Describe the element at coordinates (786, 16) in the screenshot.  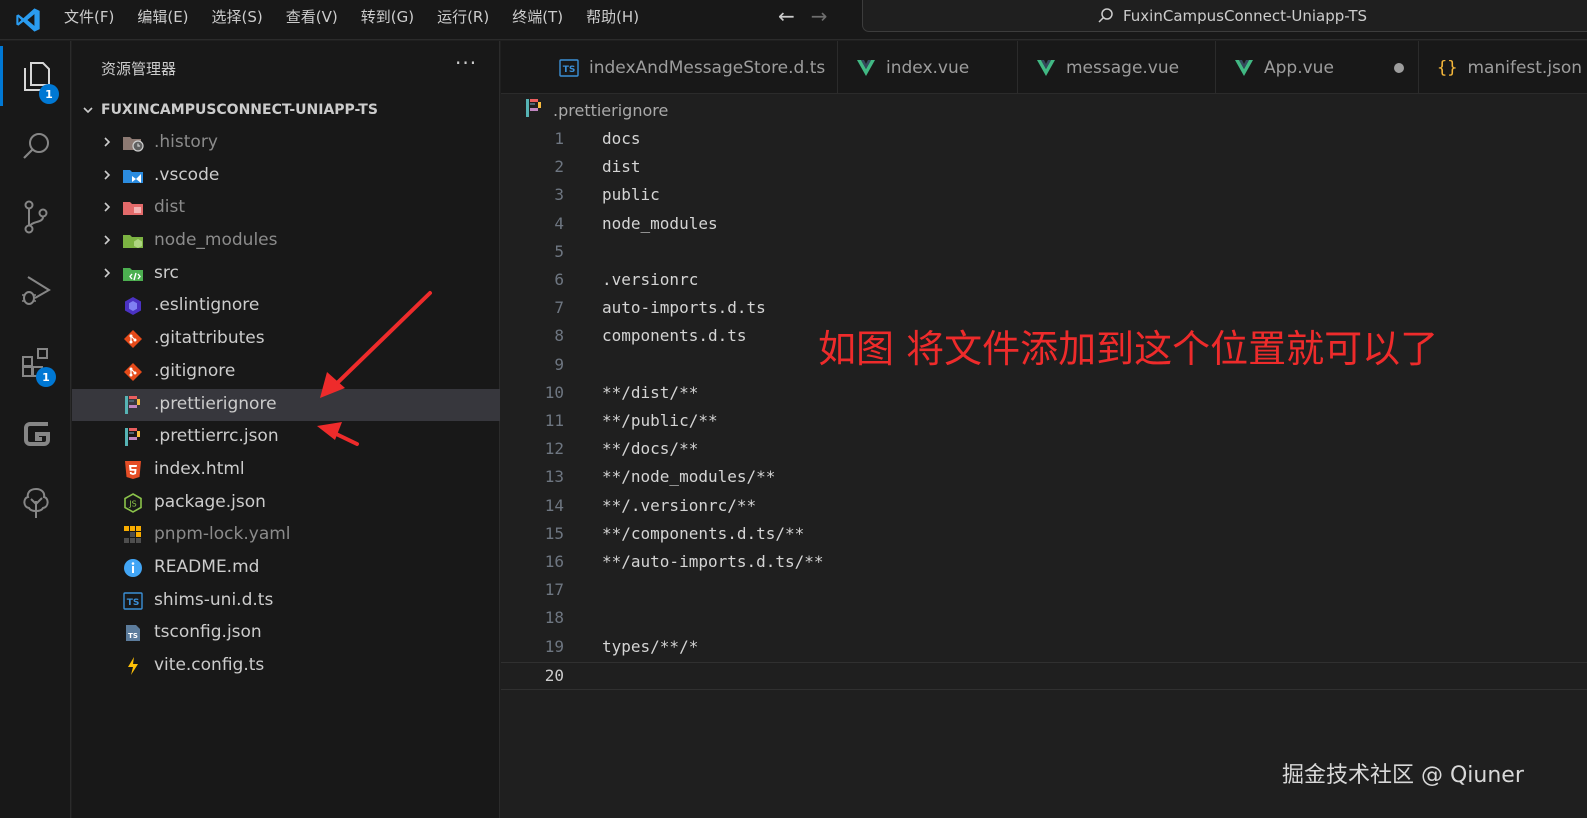
I see `back-arrow-icon: ←` at that location.